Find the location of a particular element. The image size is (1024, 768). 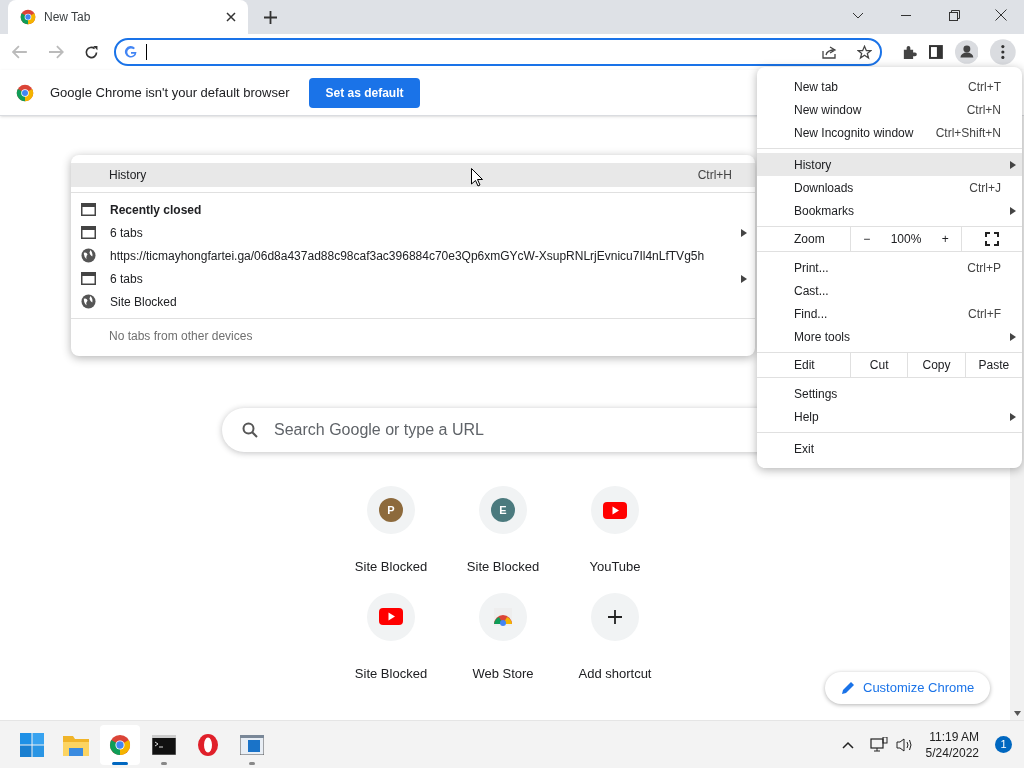

infobar-message: Google Chrome isn't your default browser is located at coordinates (170, 92).